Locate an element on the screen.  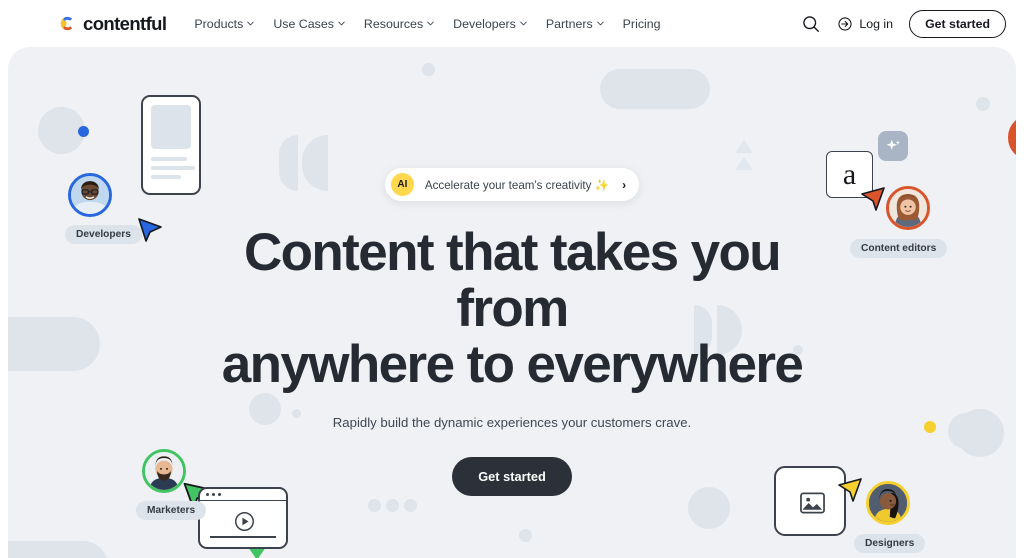
play-icon is located at coordinates (244, 521).